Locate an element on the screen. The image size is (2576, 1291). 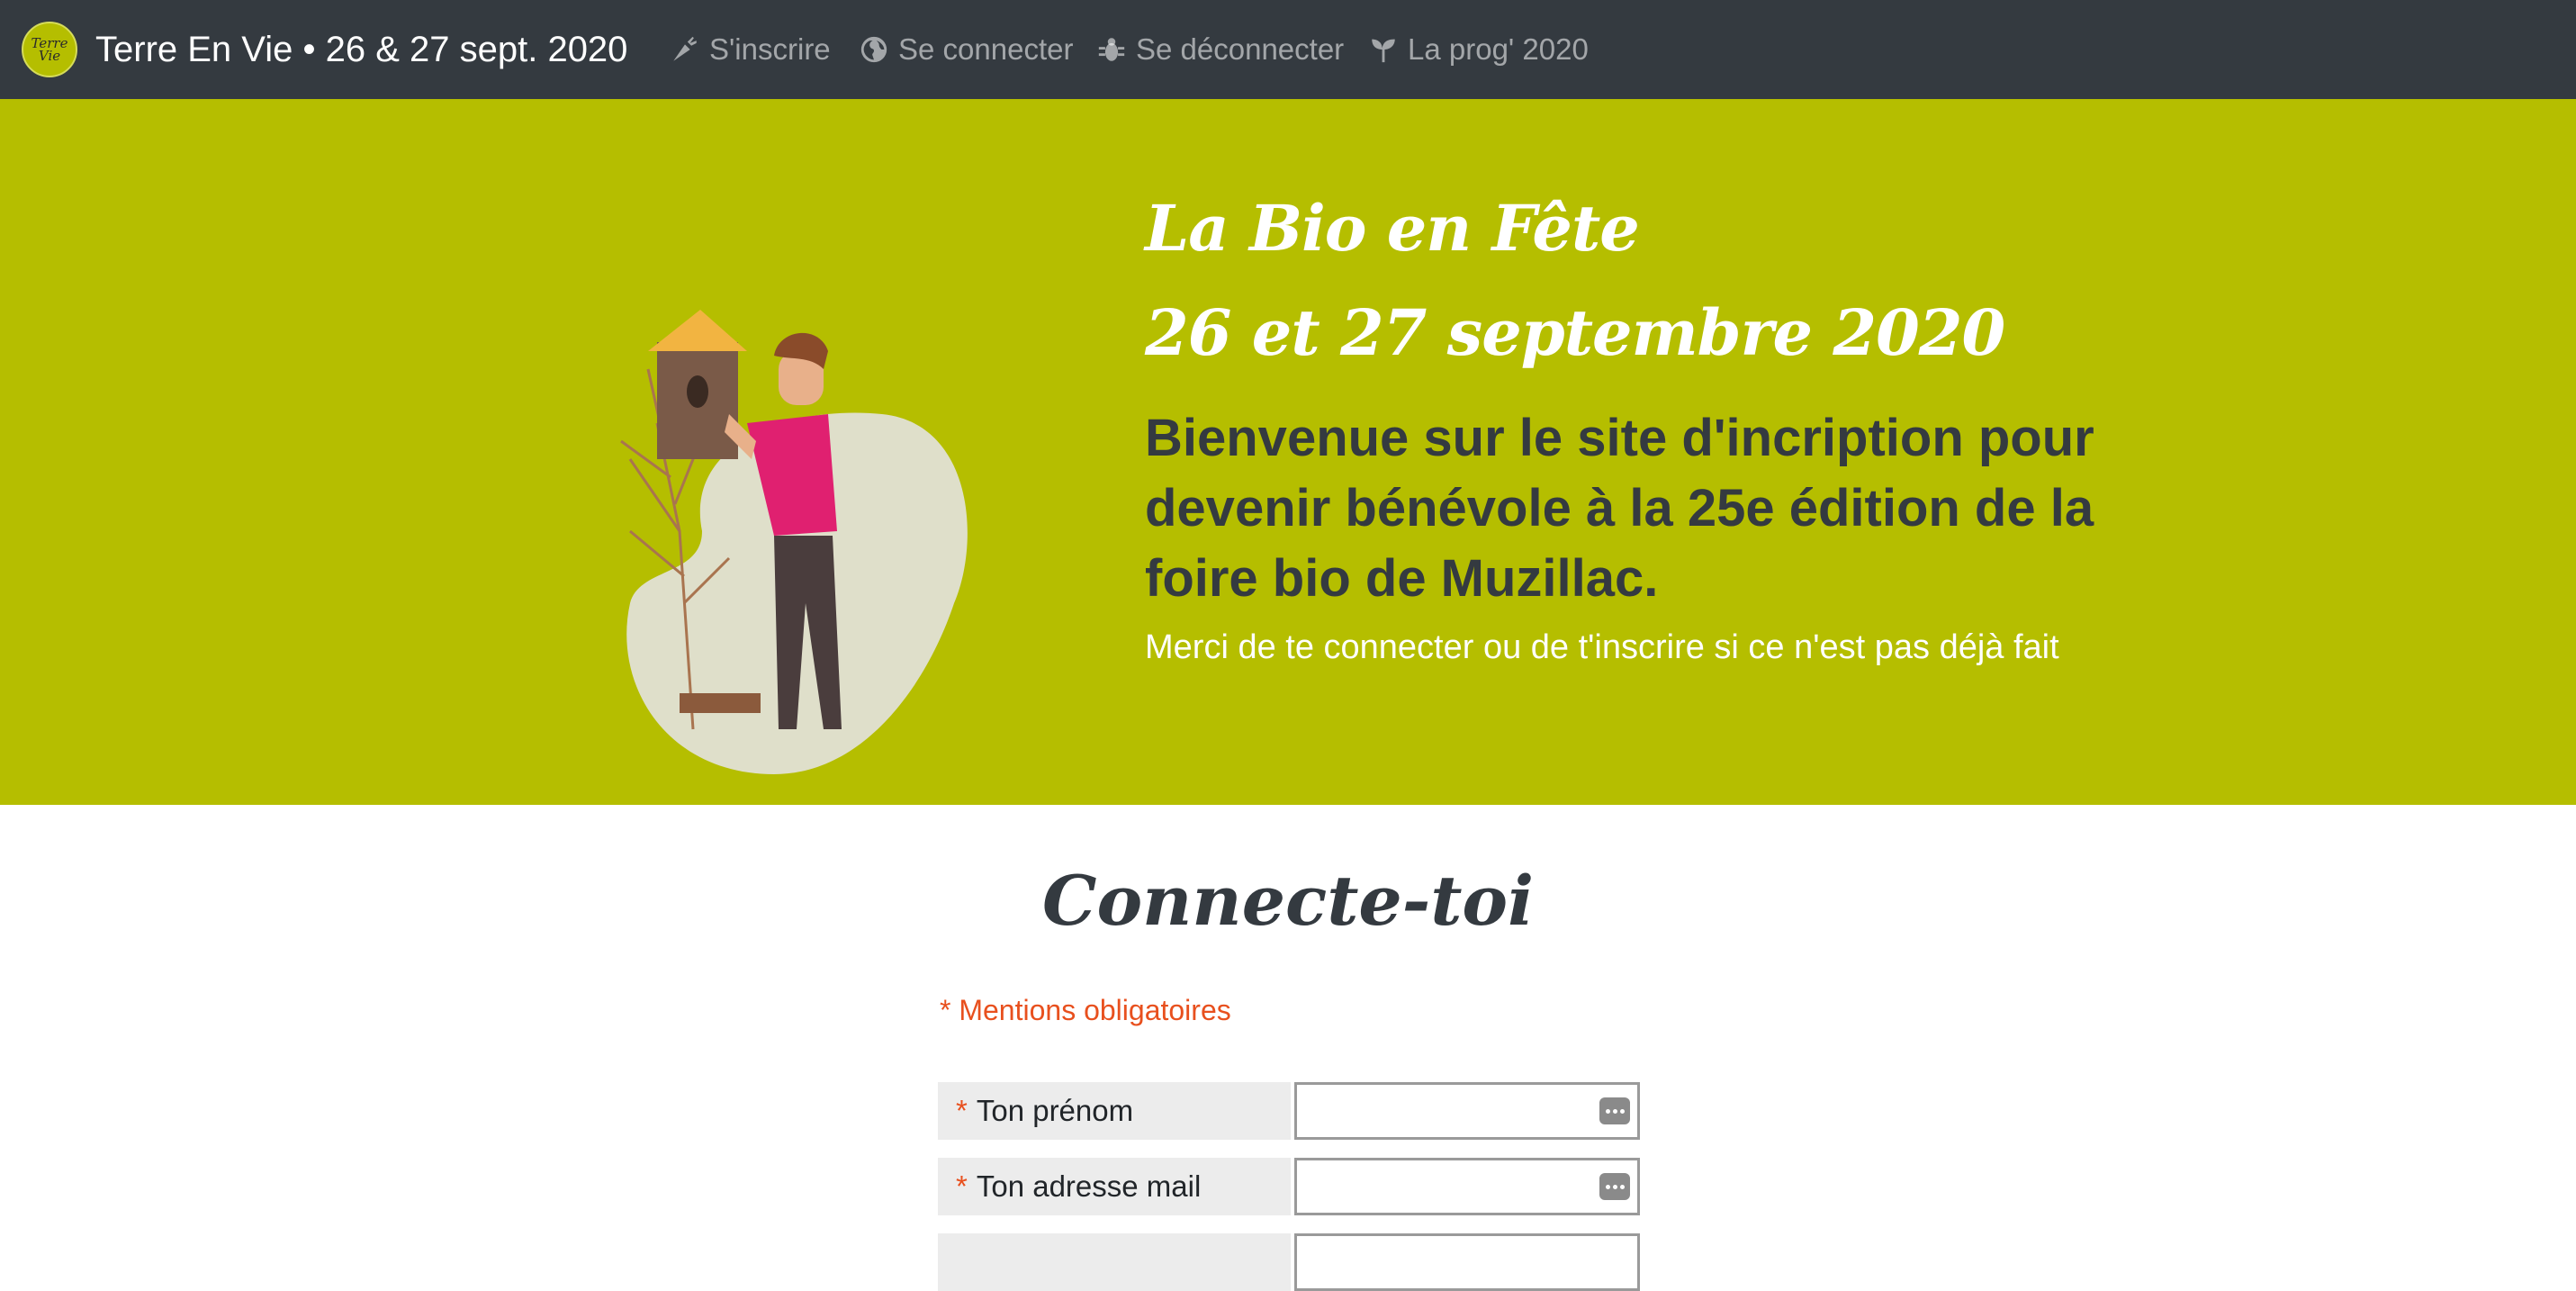
nav-item-se-connecter: Se connecter is located at coordinates (966, 49).